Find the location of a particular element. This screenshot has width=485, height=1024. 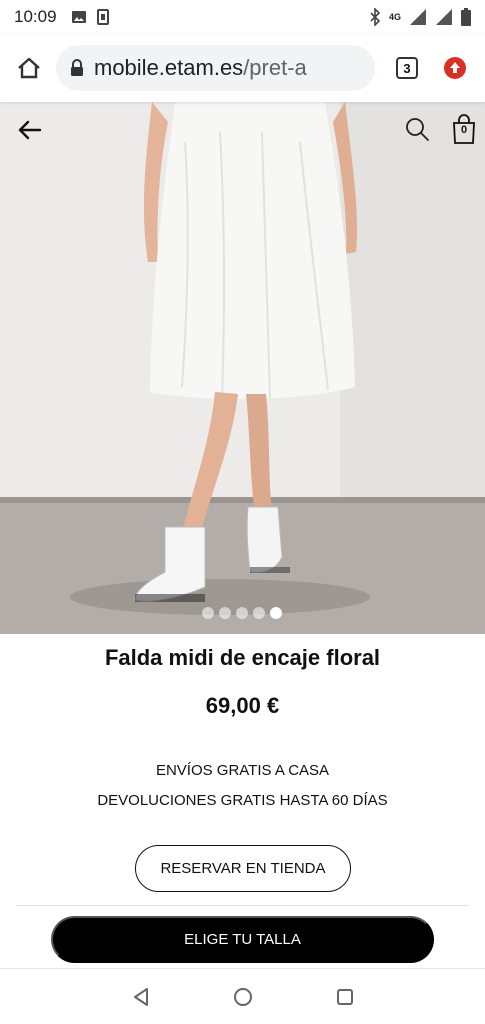

update-menu-icon is located at coordinates (455, 68).